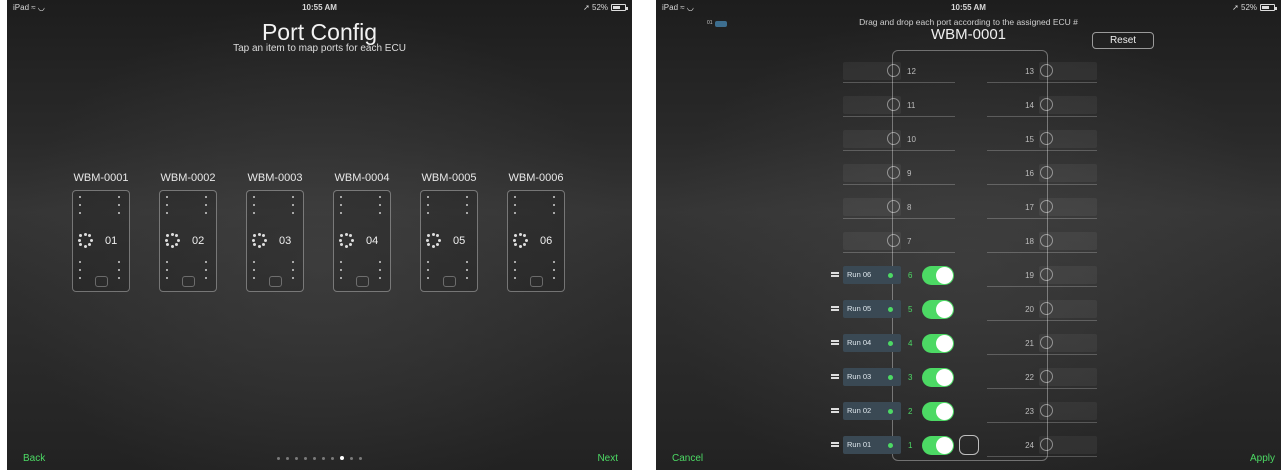  What do you see at coordinates (1262, 458) in the screenshot?
I see `apply-button: Apply` at bounding box center [1262, 458].